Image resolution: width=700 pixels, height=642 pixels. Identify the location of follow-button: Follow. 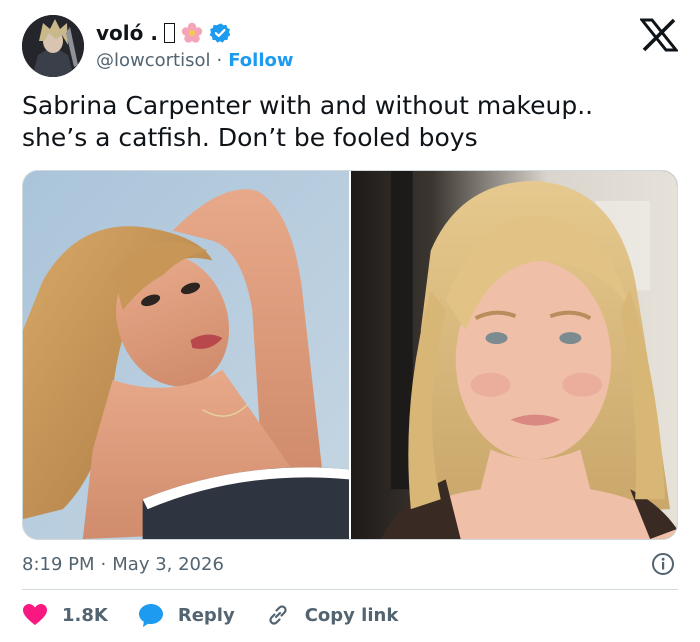
(260, 60).